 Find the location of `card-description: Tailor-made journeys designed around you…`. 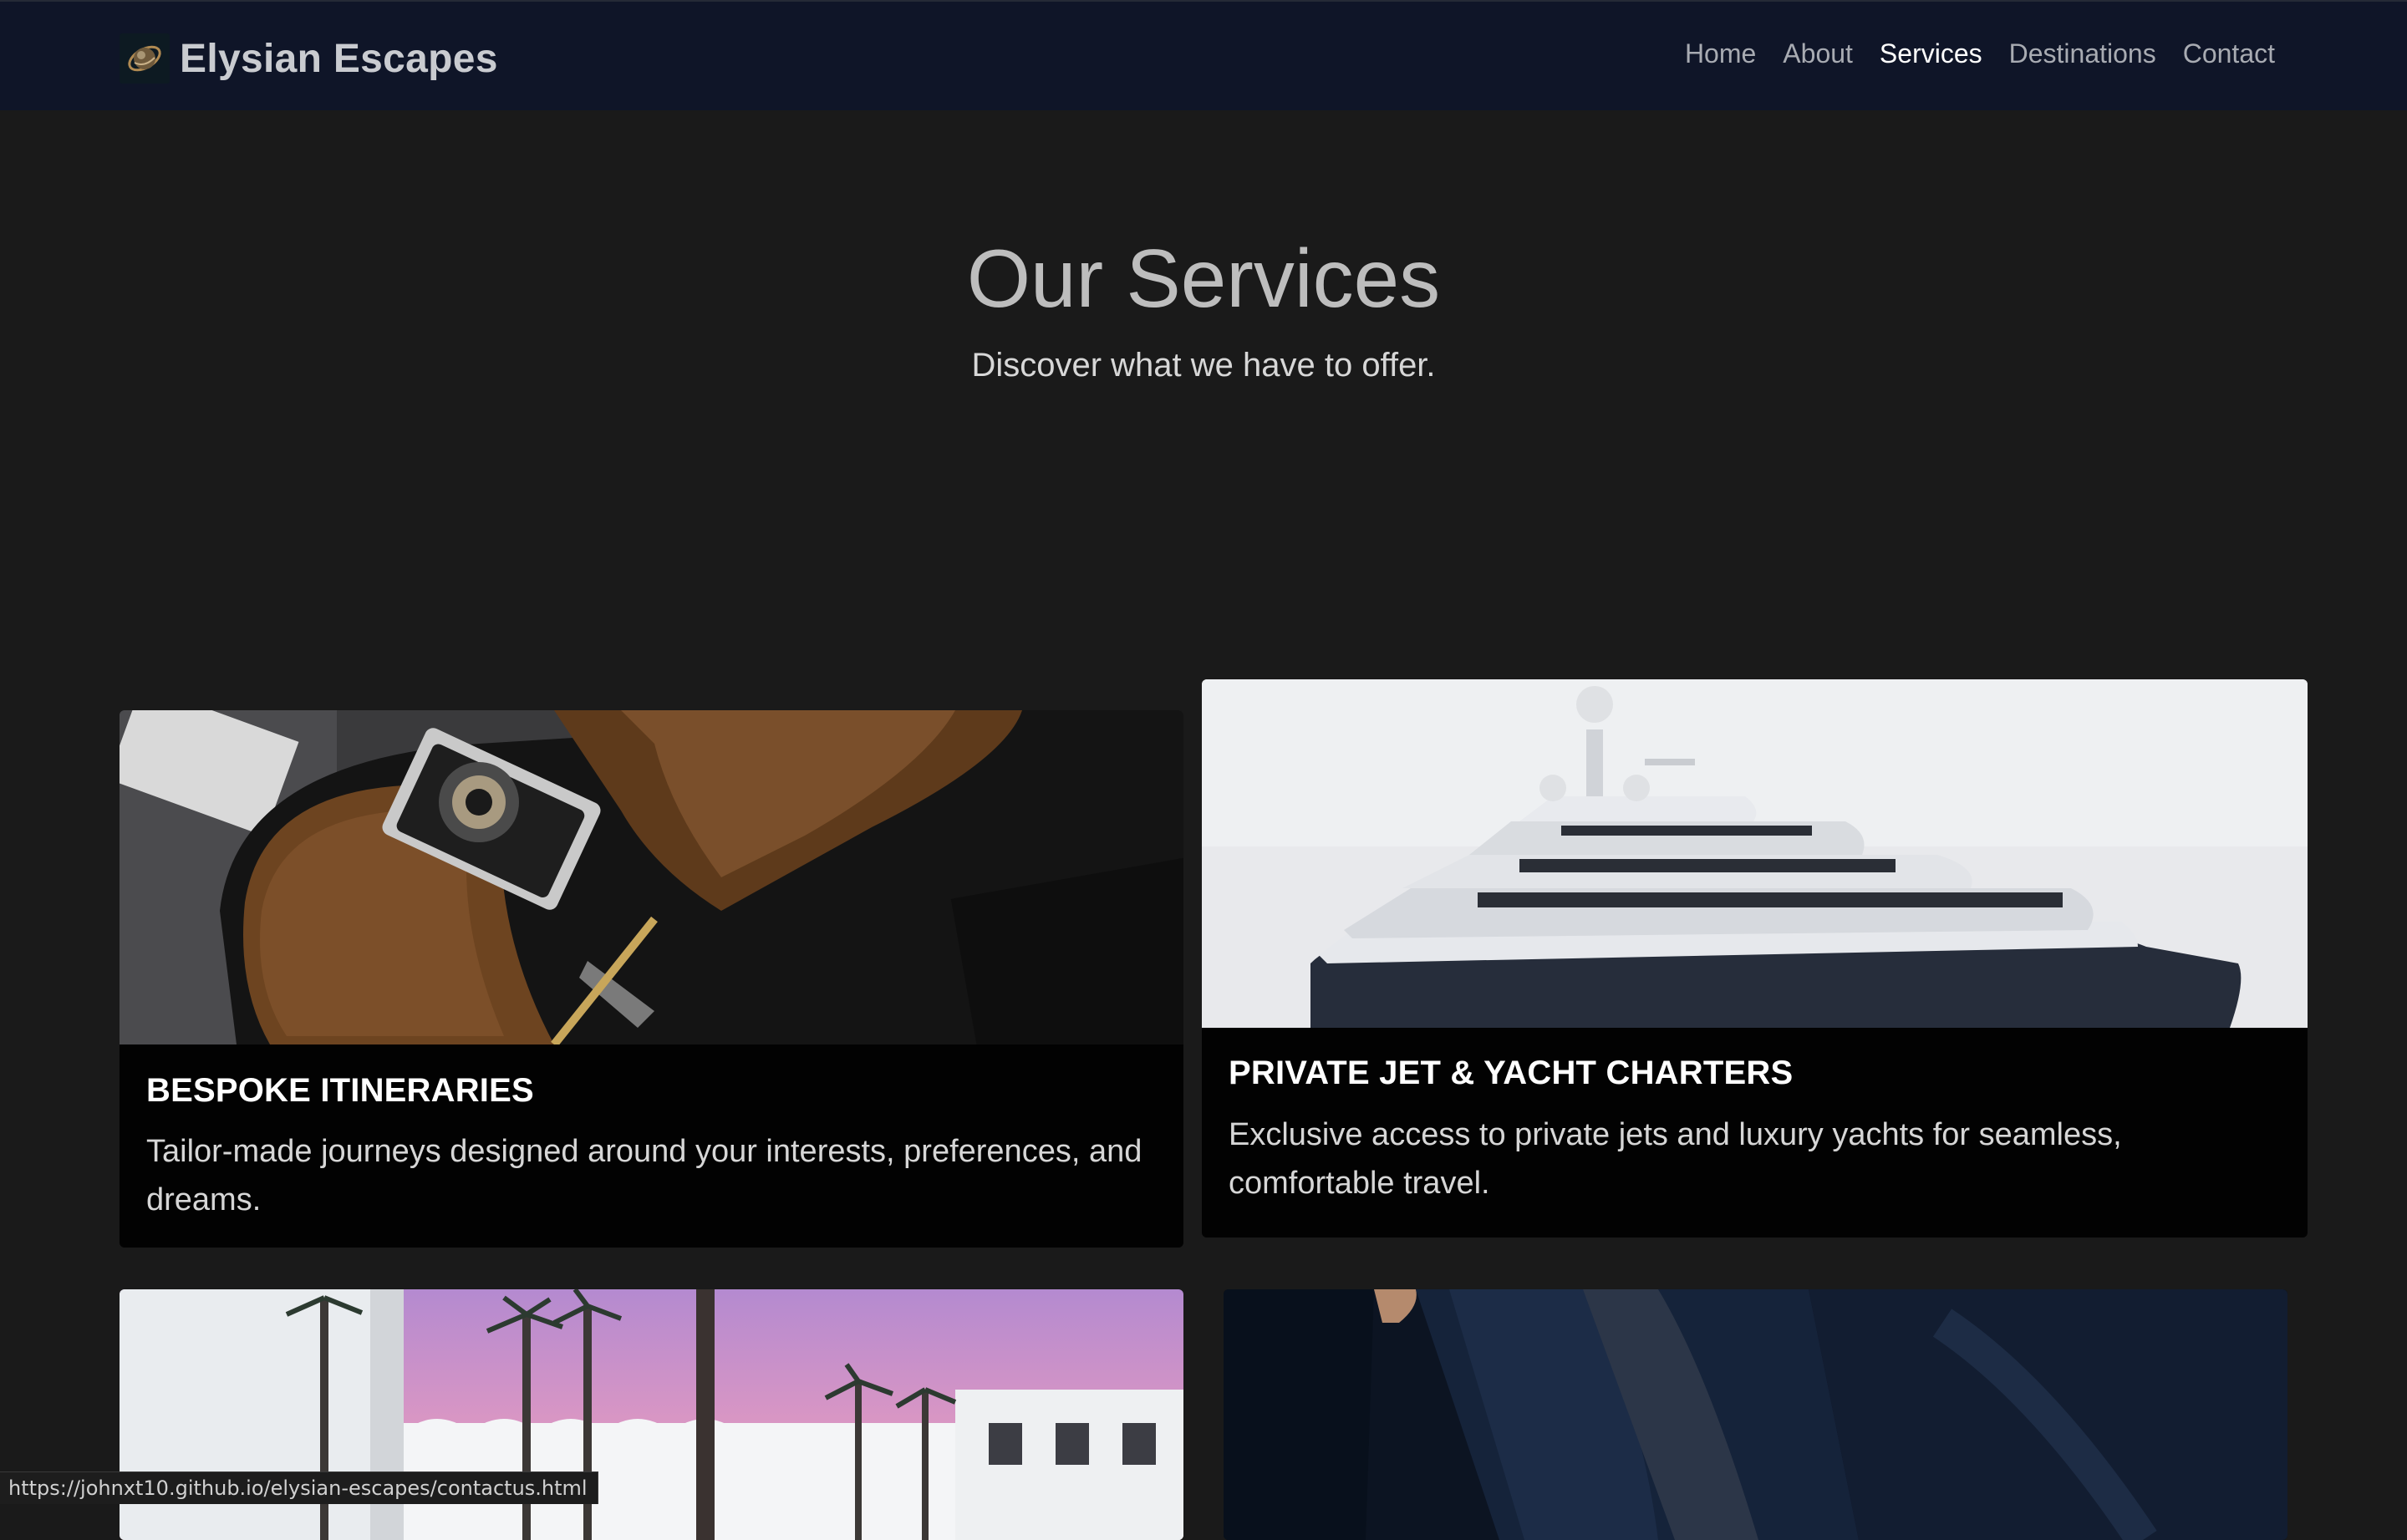

card-description: Tailor-made journeys designed around you… is located at coordinates (644, 1175).